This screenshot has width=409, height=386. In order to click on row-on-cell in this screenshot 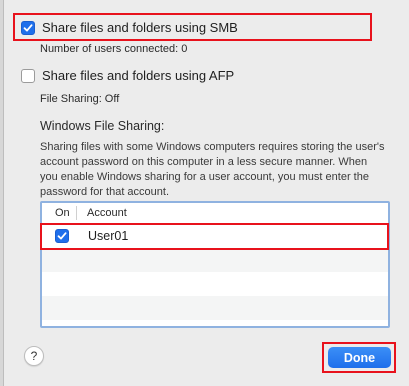, I will do `click(59, 236)`.